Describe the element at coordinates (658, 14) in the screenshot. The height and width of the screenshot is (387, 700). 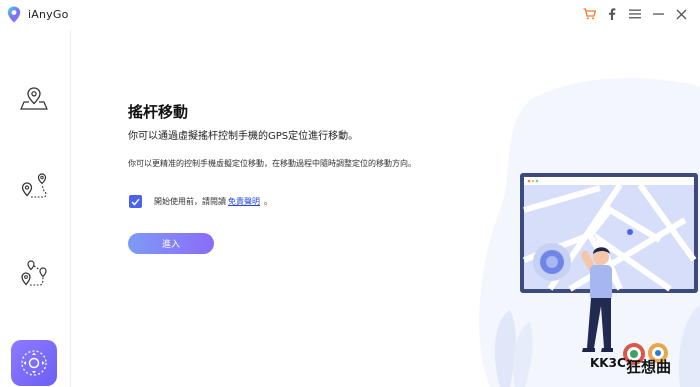
I see `minimize-icon` at that location.